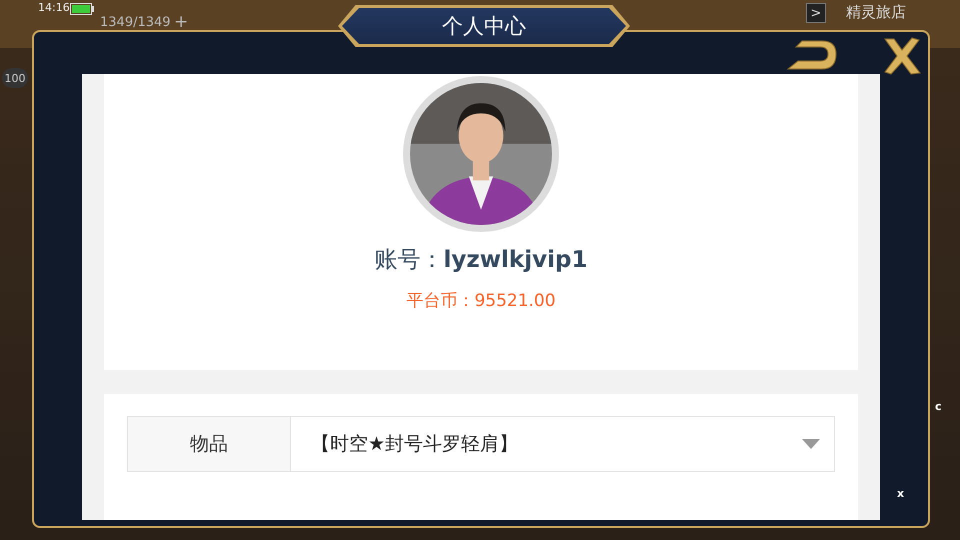  What do you see at coordinates (484, 26) in the screenshot?
I see `dialog-title: 个人中心` at bounding box center [484, 26].